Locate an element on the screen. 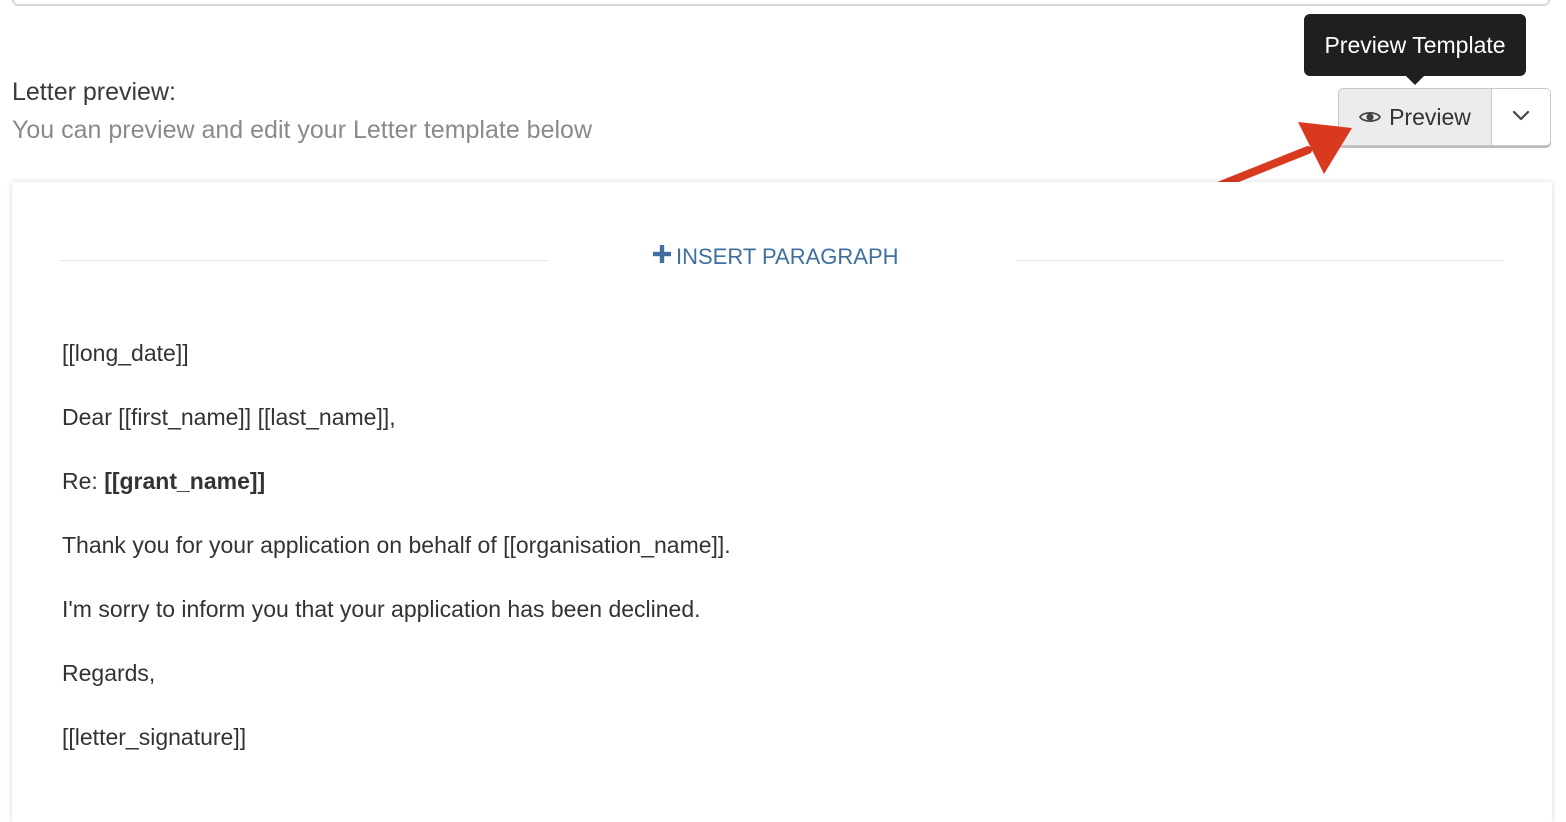 This screenshot has width=1566, height=822. preview-button: Preview is located at coordinates (1415, 117).